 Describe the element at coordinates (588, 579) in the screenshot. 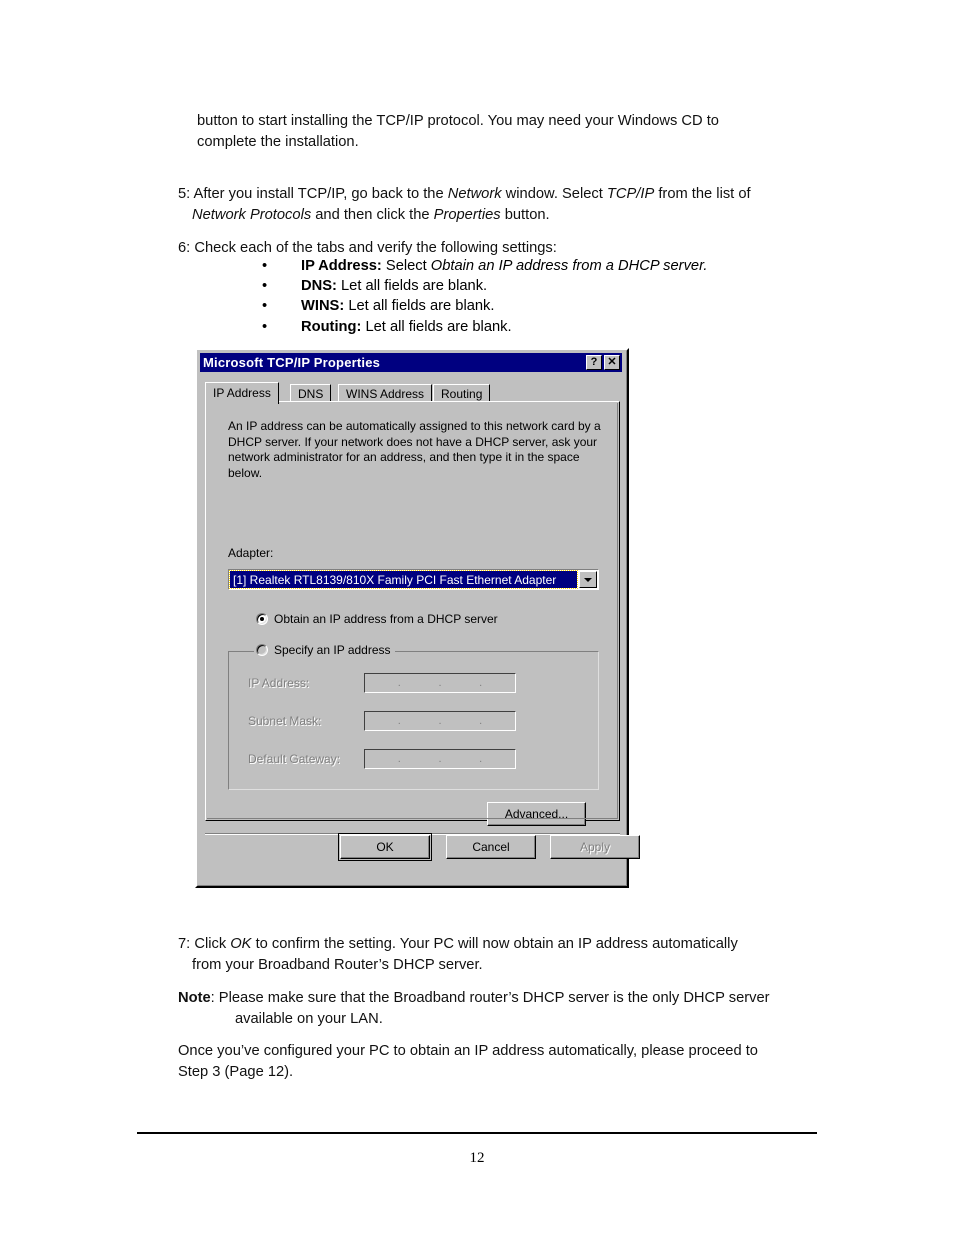

I see `chevron-down-icon` at that location.